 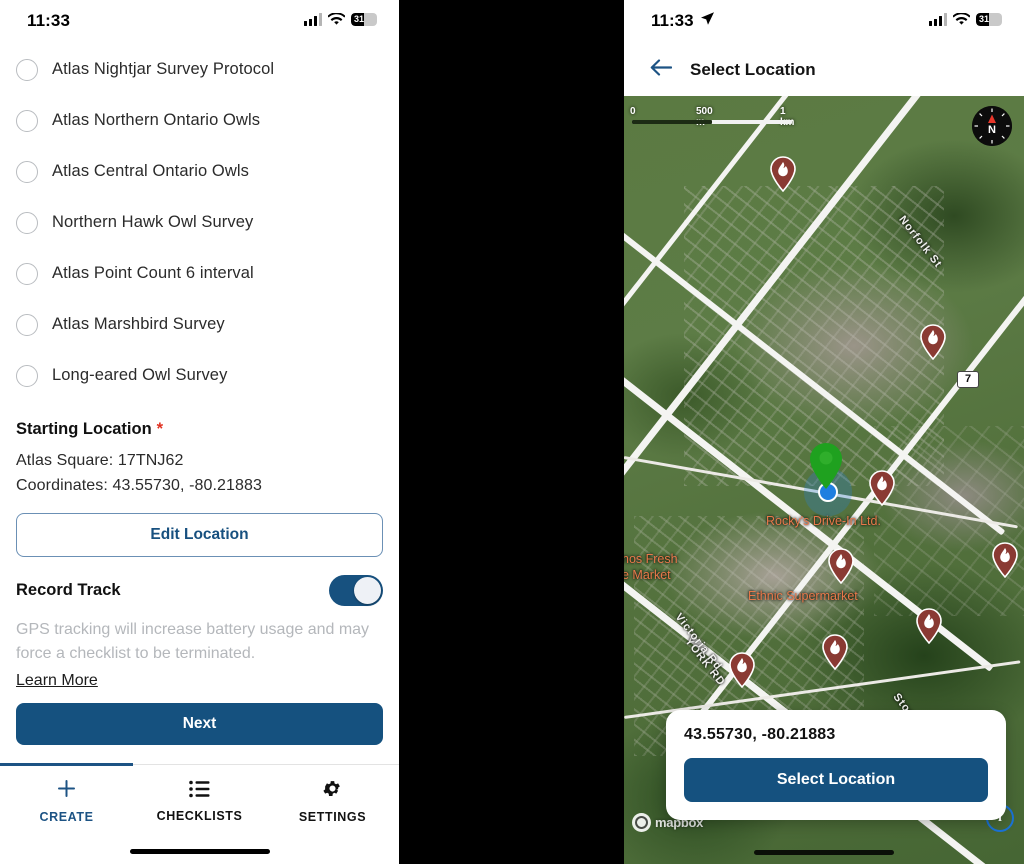 I want to click on radio-option-atlas-nightjar-survey-protocol: Atlas Nightjar Survey Protocol, so click(x=199, y=69).